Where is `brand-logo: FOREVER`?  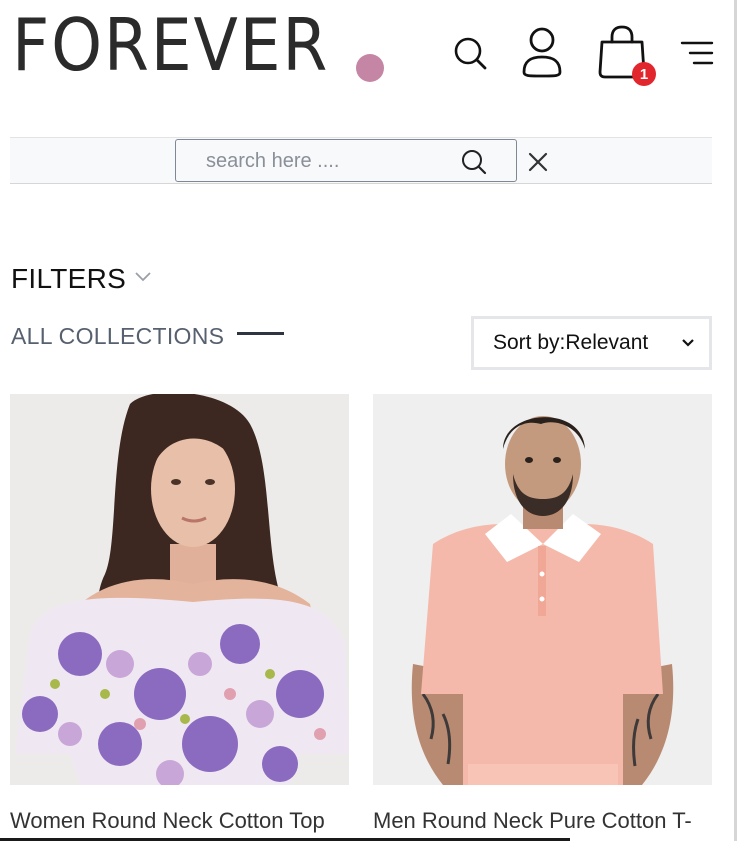
brand-logo: FOREVER is located at coordinates (188, 45).